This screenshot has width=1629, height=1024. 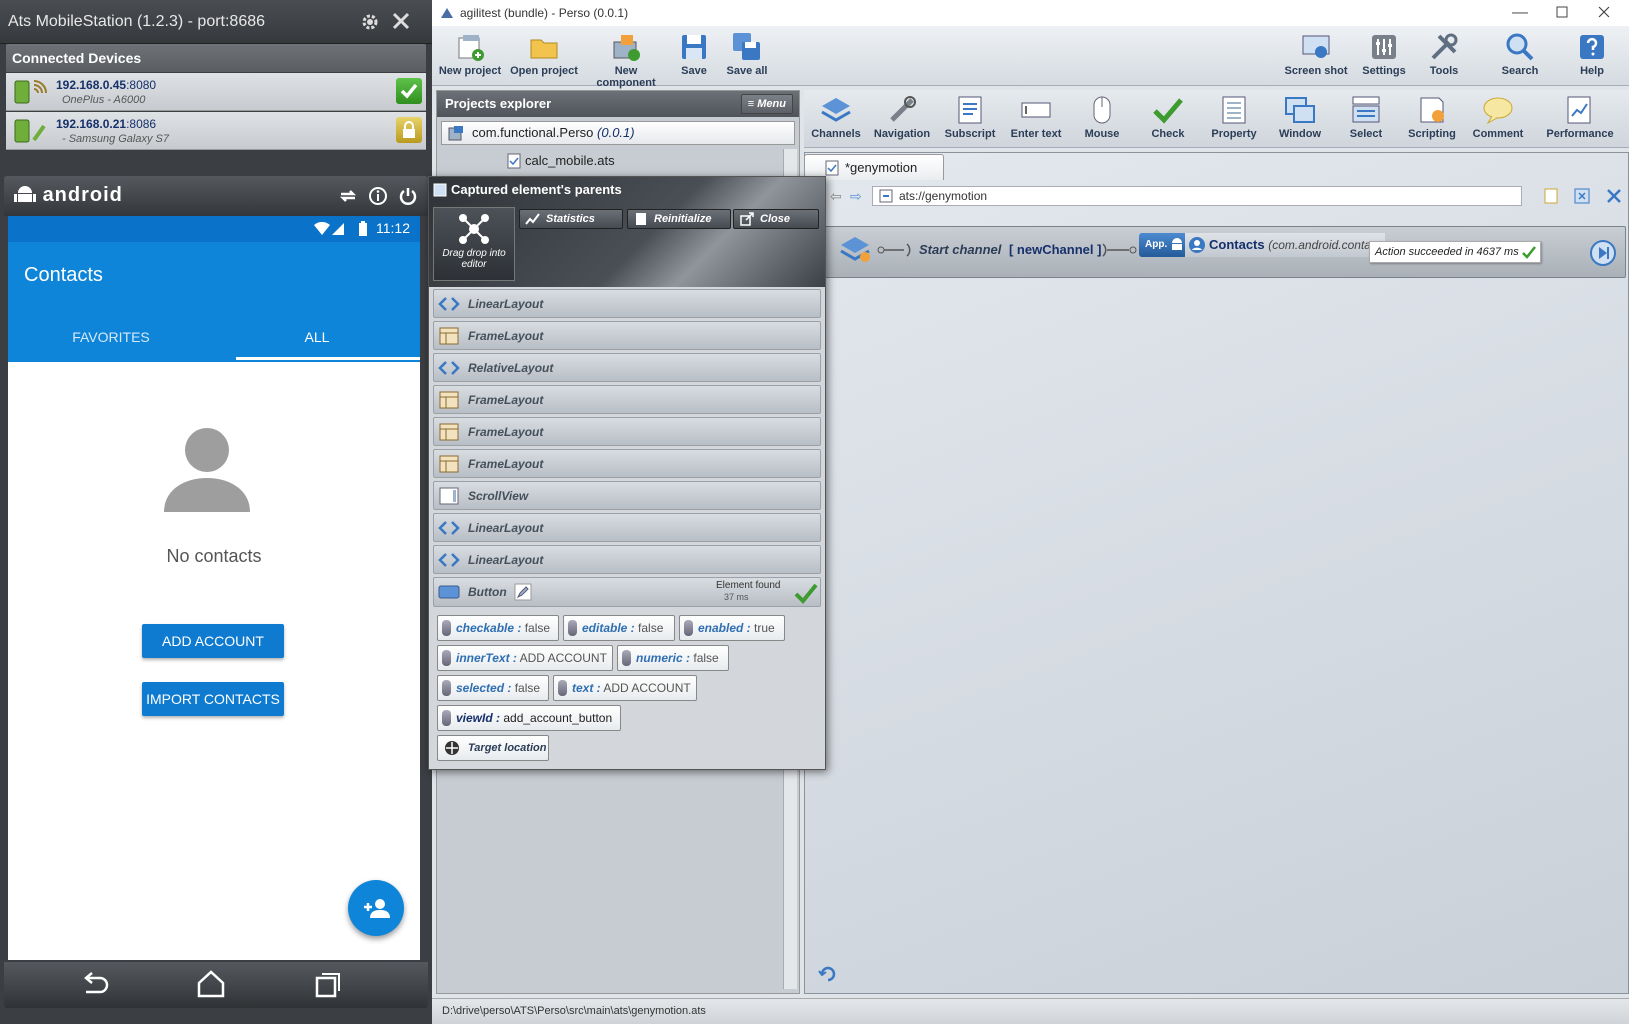 What do you see at coordinates (1197, 196) in the screenshot?
I see `script-url-field: ats://genymotion` at bounding box center [1197, 196].